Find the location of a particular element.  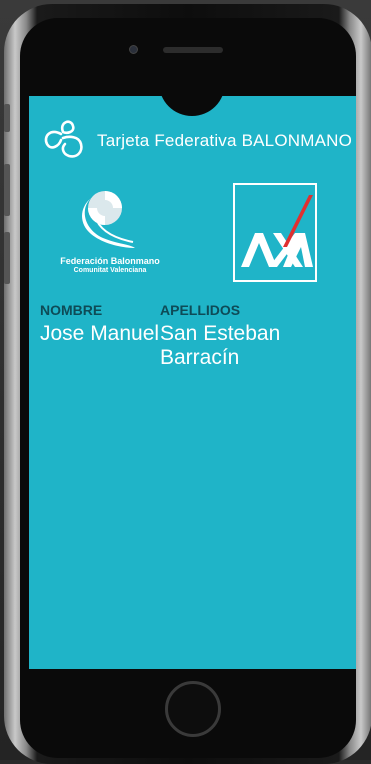

axa-logo-icon is located at coordinates (277, 231).